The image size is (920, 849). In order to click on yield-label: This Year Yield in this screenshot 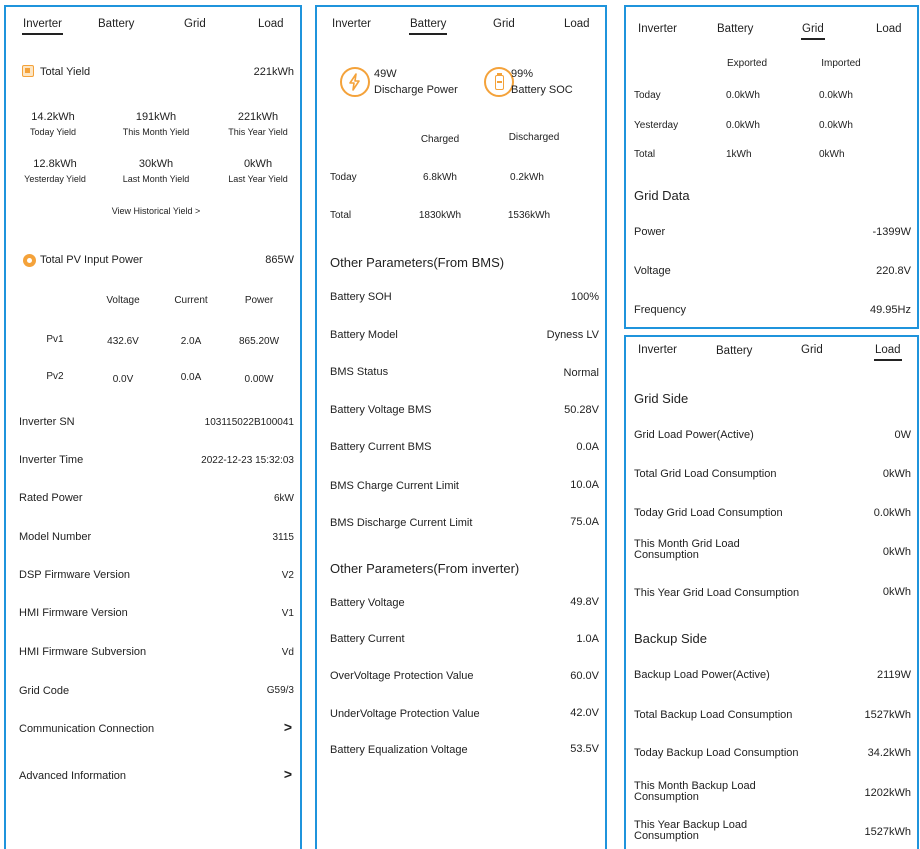, I will do `click(258, 132)`.